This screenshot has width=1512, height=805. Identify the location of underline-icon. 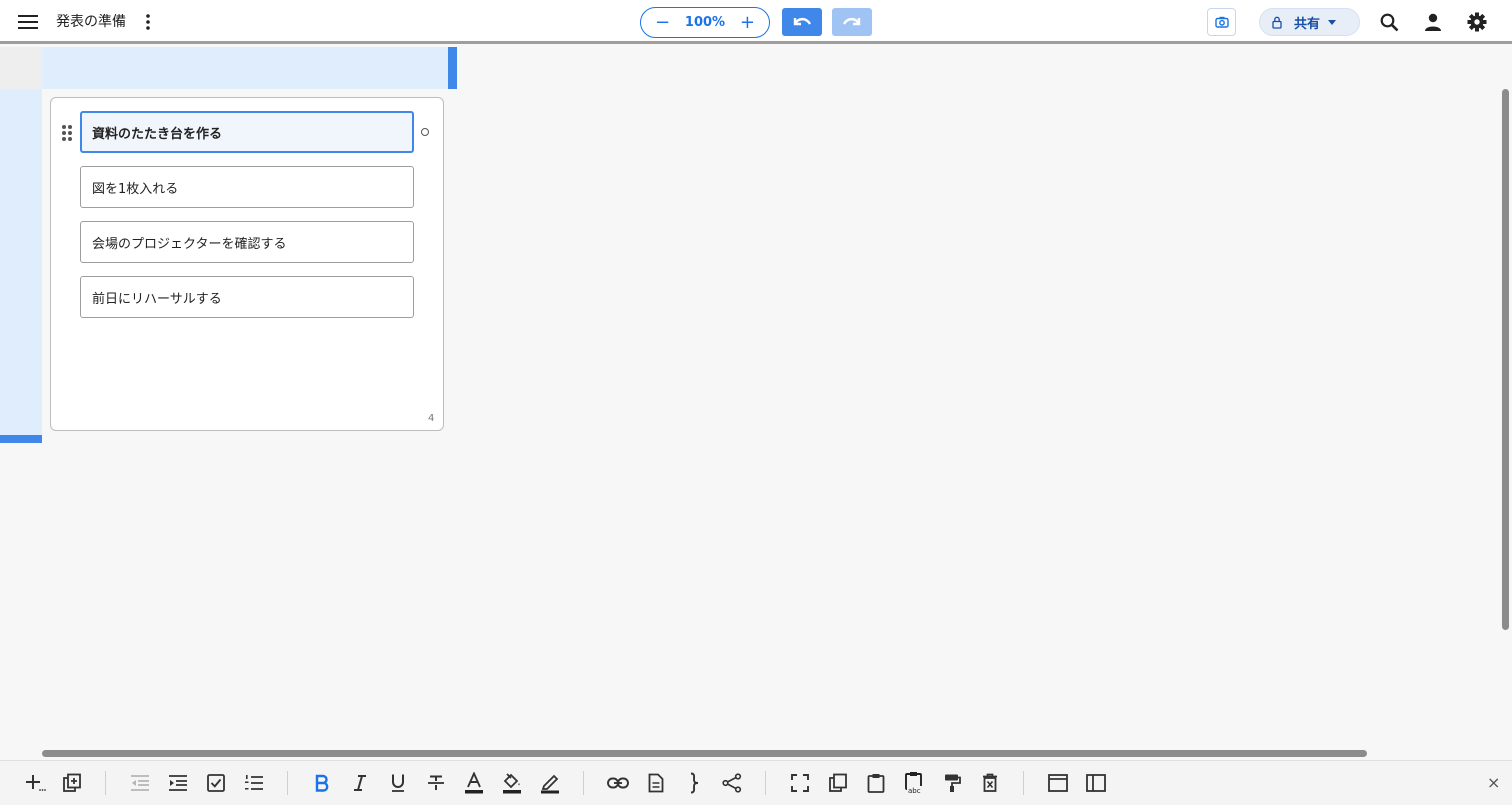
(398, 783).